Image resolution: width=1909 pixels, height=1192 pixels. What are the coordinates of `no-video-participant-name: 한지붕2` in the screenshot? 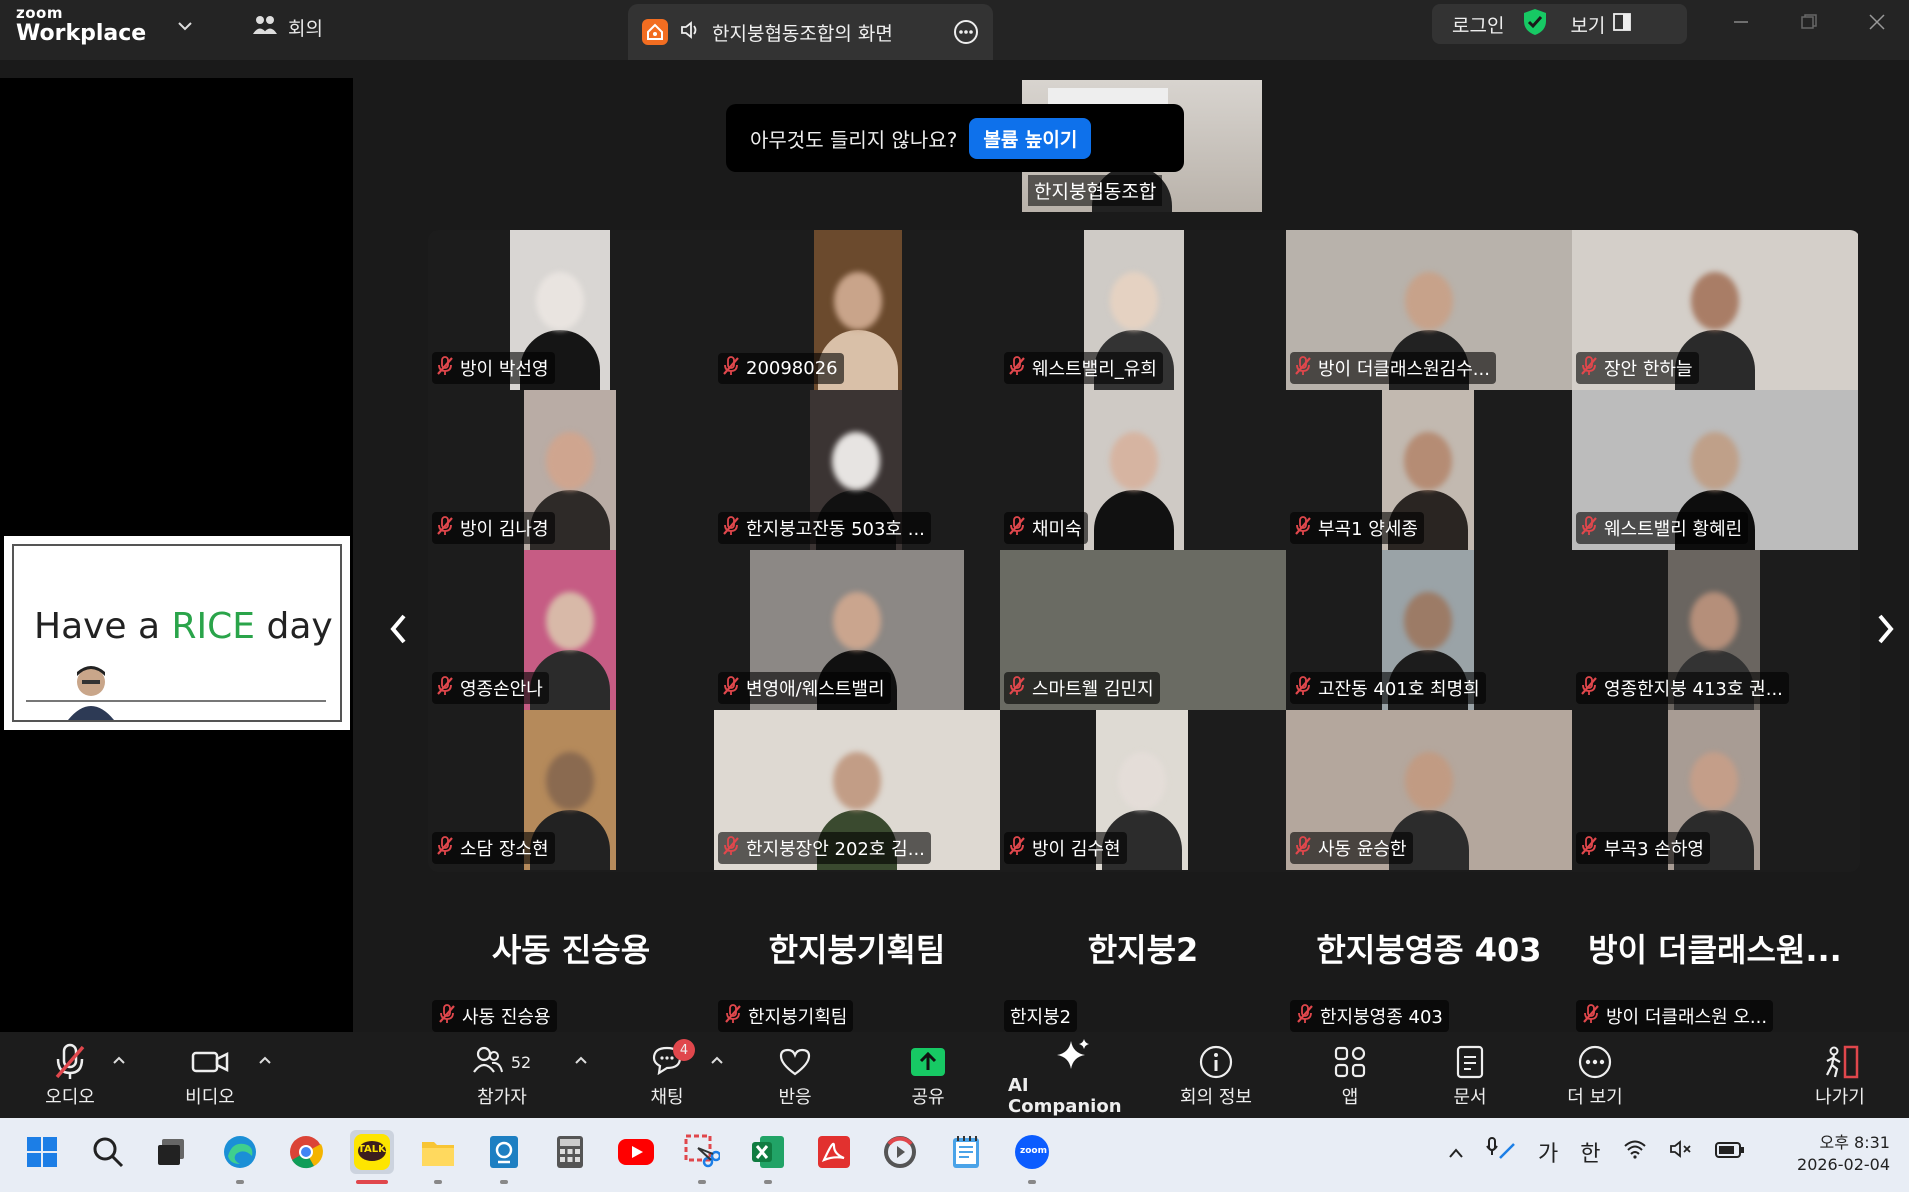 It's located at (1143, 948).